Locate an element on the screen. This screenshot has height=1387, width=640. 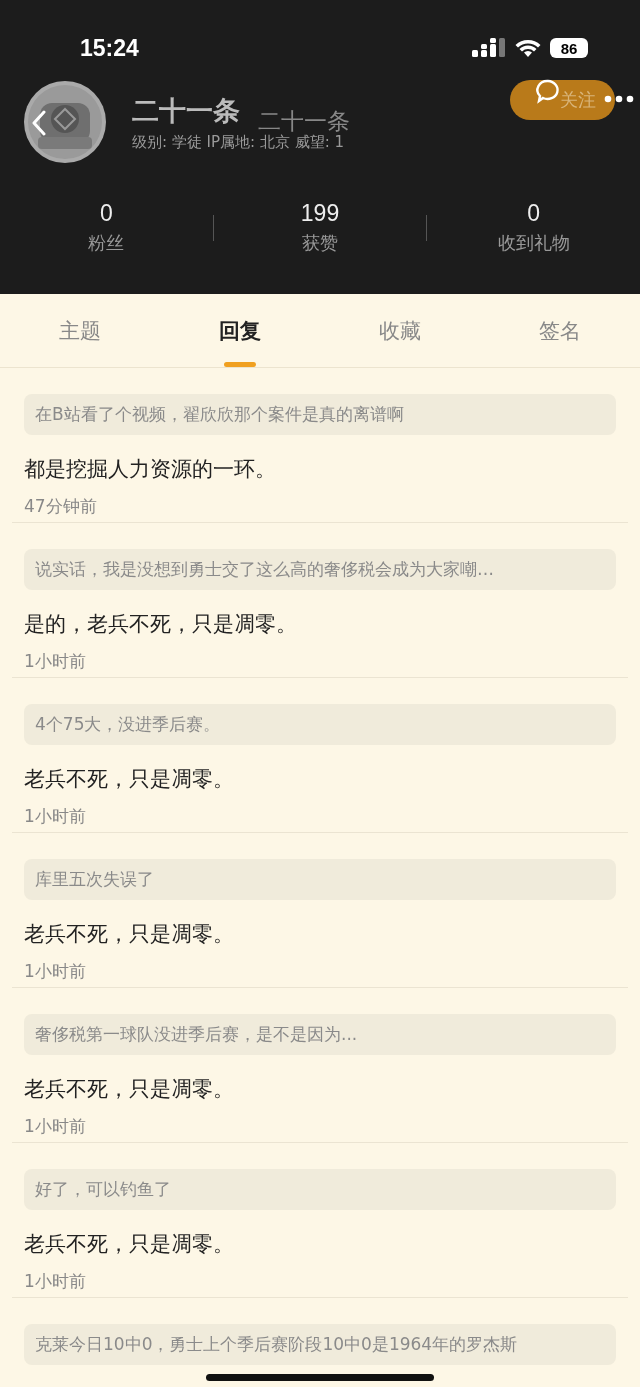
quoted-post: 好了，可以钓鱼了 is located at coordinates (320, 1189).